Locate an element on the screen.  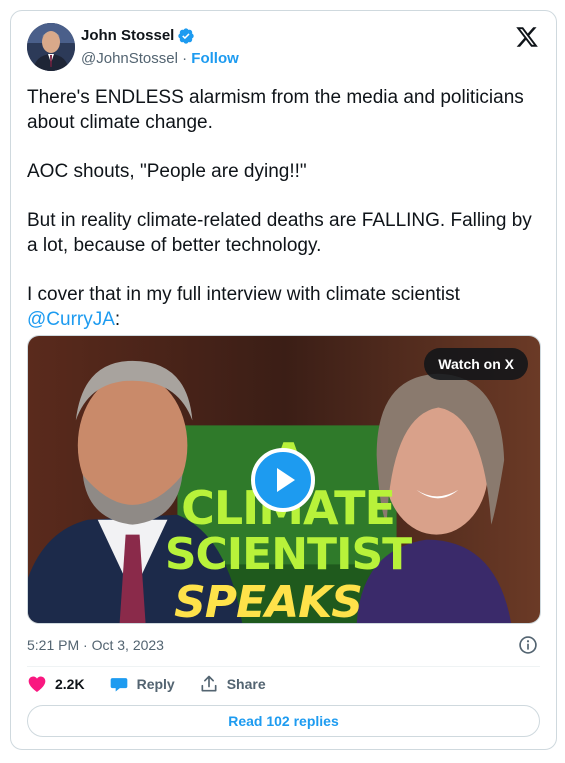
thumbnail-line-2: SCIENTIST is located at coordinates (288, 554).